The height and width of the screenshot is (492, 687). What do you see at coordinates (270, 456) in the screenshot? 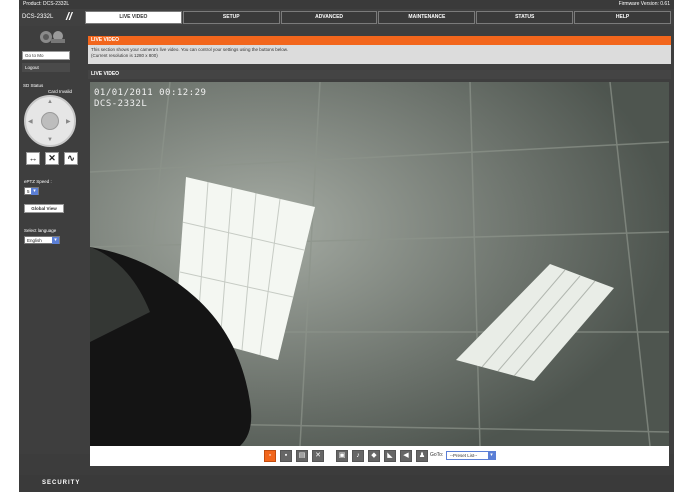
I see `snapshot-icon: ▫` at bounding box center [270, 456].